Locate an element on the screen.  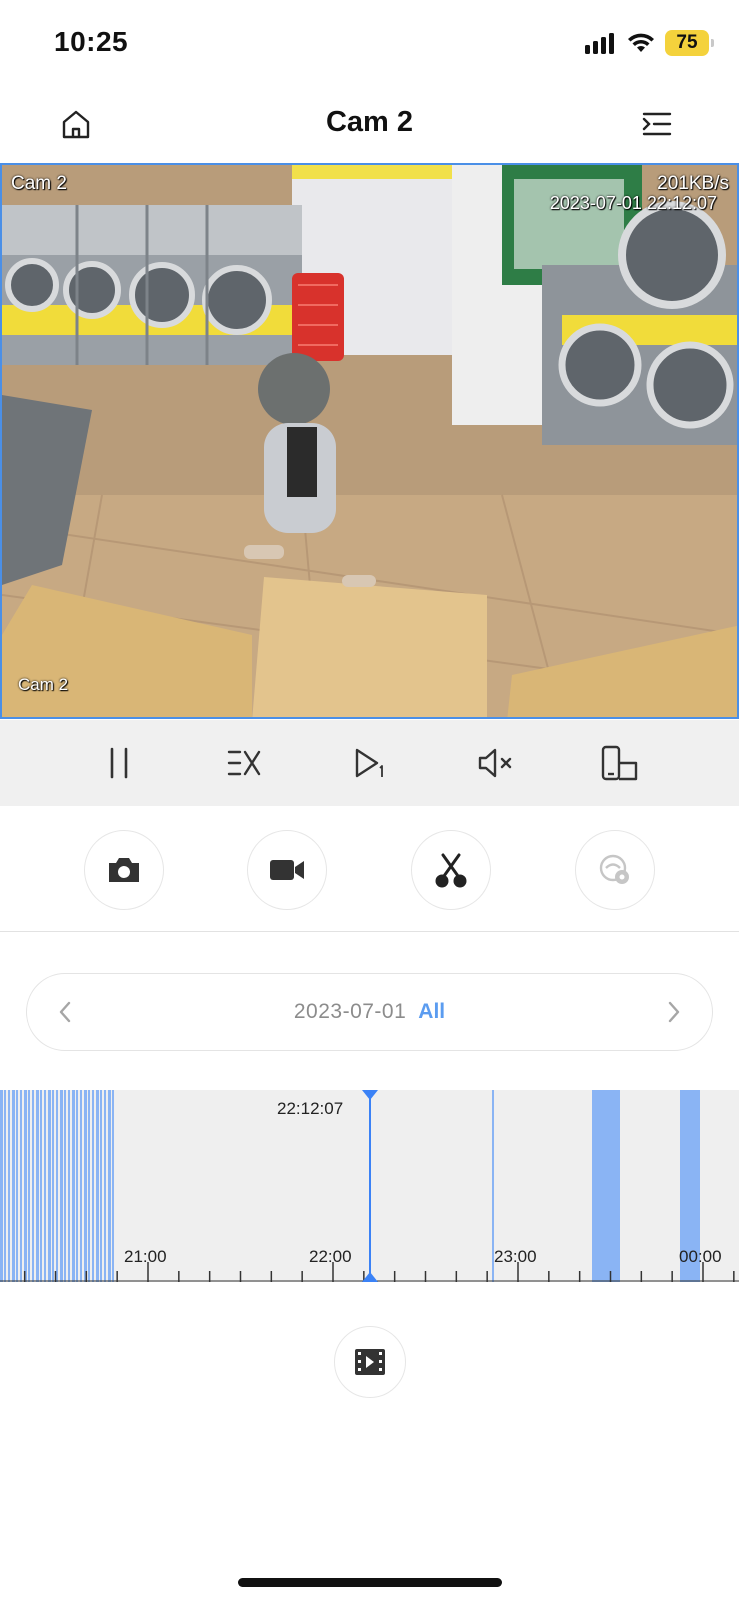
chevron-left-icon is located at coordinates (65, 1012).